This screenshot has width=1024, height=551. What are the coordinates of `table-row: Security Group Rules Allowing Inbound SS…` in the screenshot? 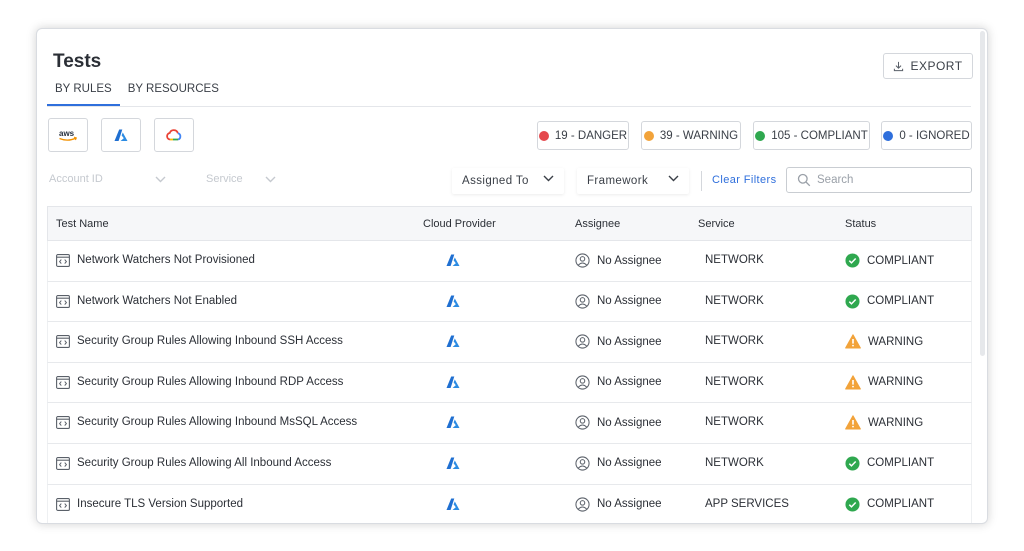 It's located at (509, 342).